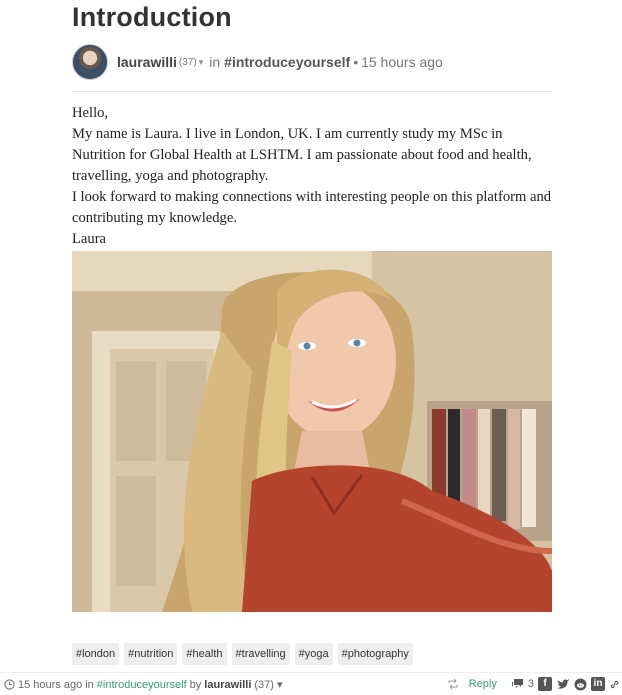 This screenshot has height=695, width=622. Describe the element at coordinates (260, 654) in the screenshot. I see `tag-travelling: #travelling` at that location.